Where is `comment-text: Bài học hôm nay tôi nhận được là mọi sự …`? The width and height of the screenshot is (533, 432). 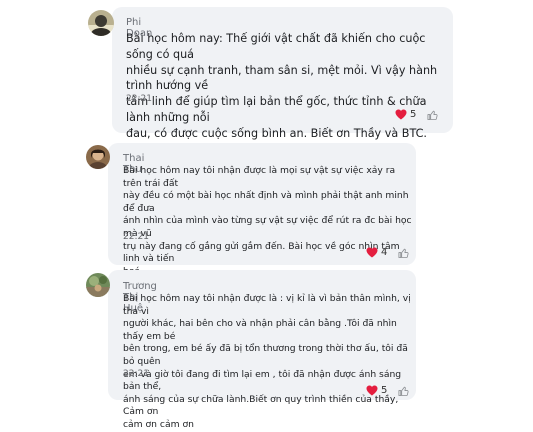
comment-text: Bài học hôm nay tôi nhận được là mọi sự … is located at coordinates (267, 221).